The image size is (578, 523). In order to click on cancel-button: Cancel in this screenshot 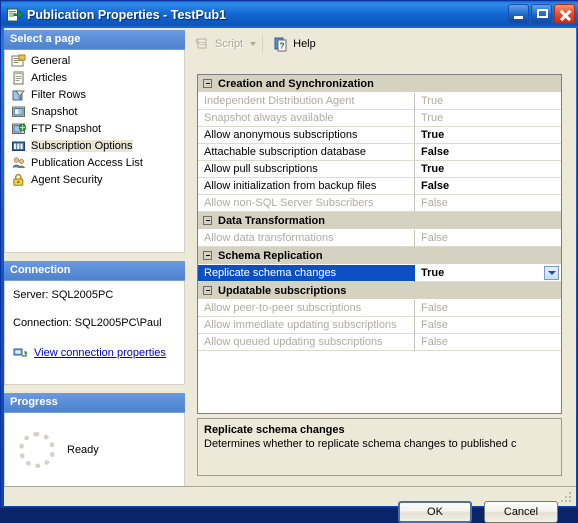, I will do `click(521, 512)`.